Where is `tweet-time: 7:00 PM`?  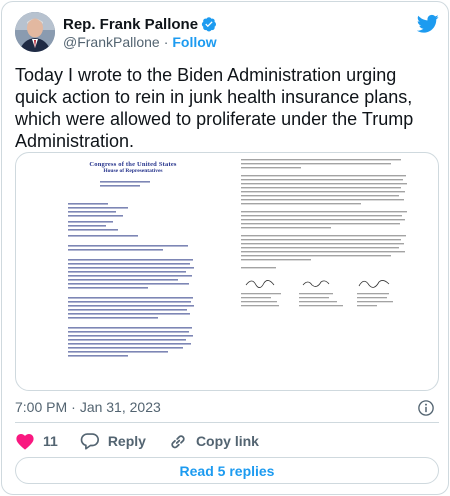 tweet-time: 7:00 PM is located at coordinates (41, 407).